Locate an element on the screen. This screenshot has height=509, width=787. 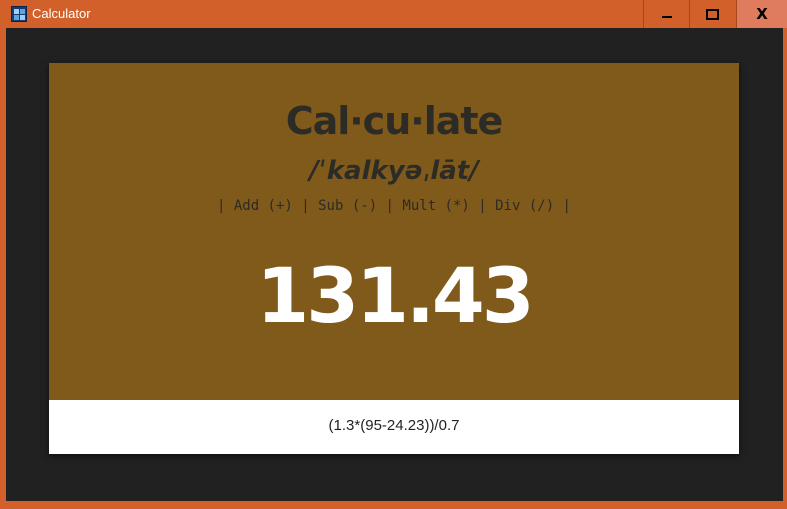
title-bar: Calculator X is located at coordinates (393, 14).